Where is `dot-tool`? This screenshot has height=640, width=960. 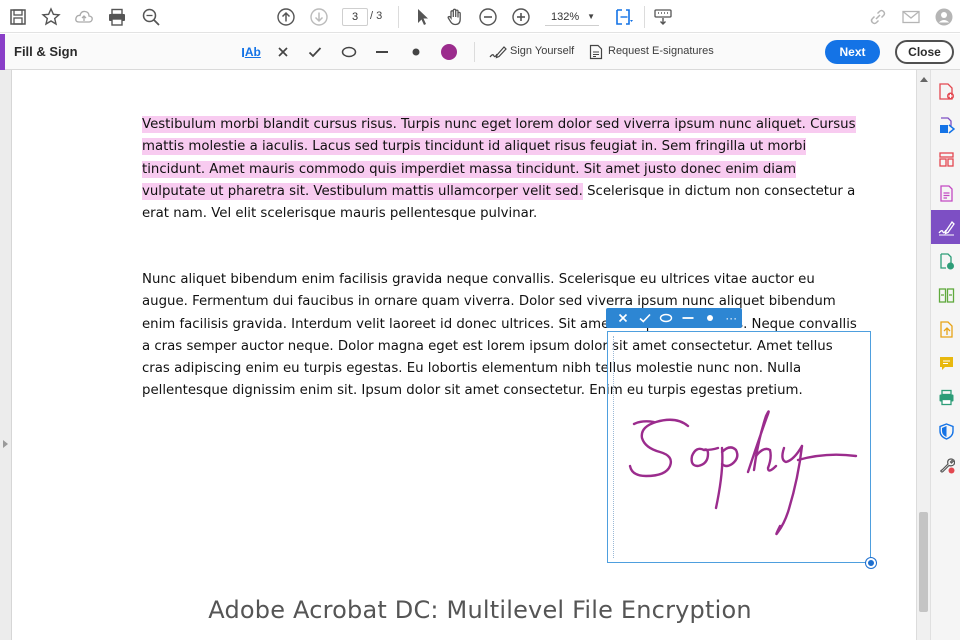 dot-tool is located at coordinates (416, 52).